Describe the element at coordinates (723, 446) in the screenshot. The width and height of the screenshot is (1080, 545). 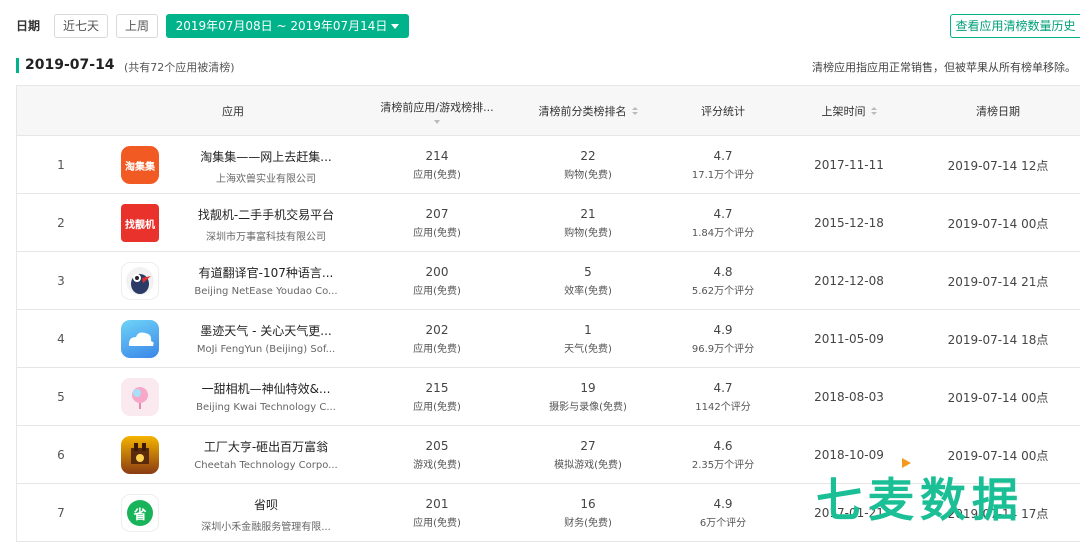
I see `rating-value: 4.6` at that location.